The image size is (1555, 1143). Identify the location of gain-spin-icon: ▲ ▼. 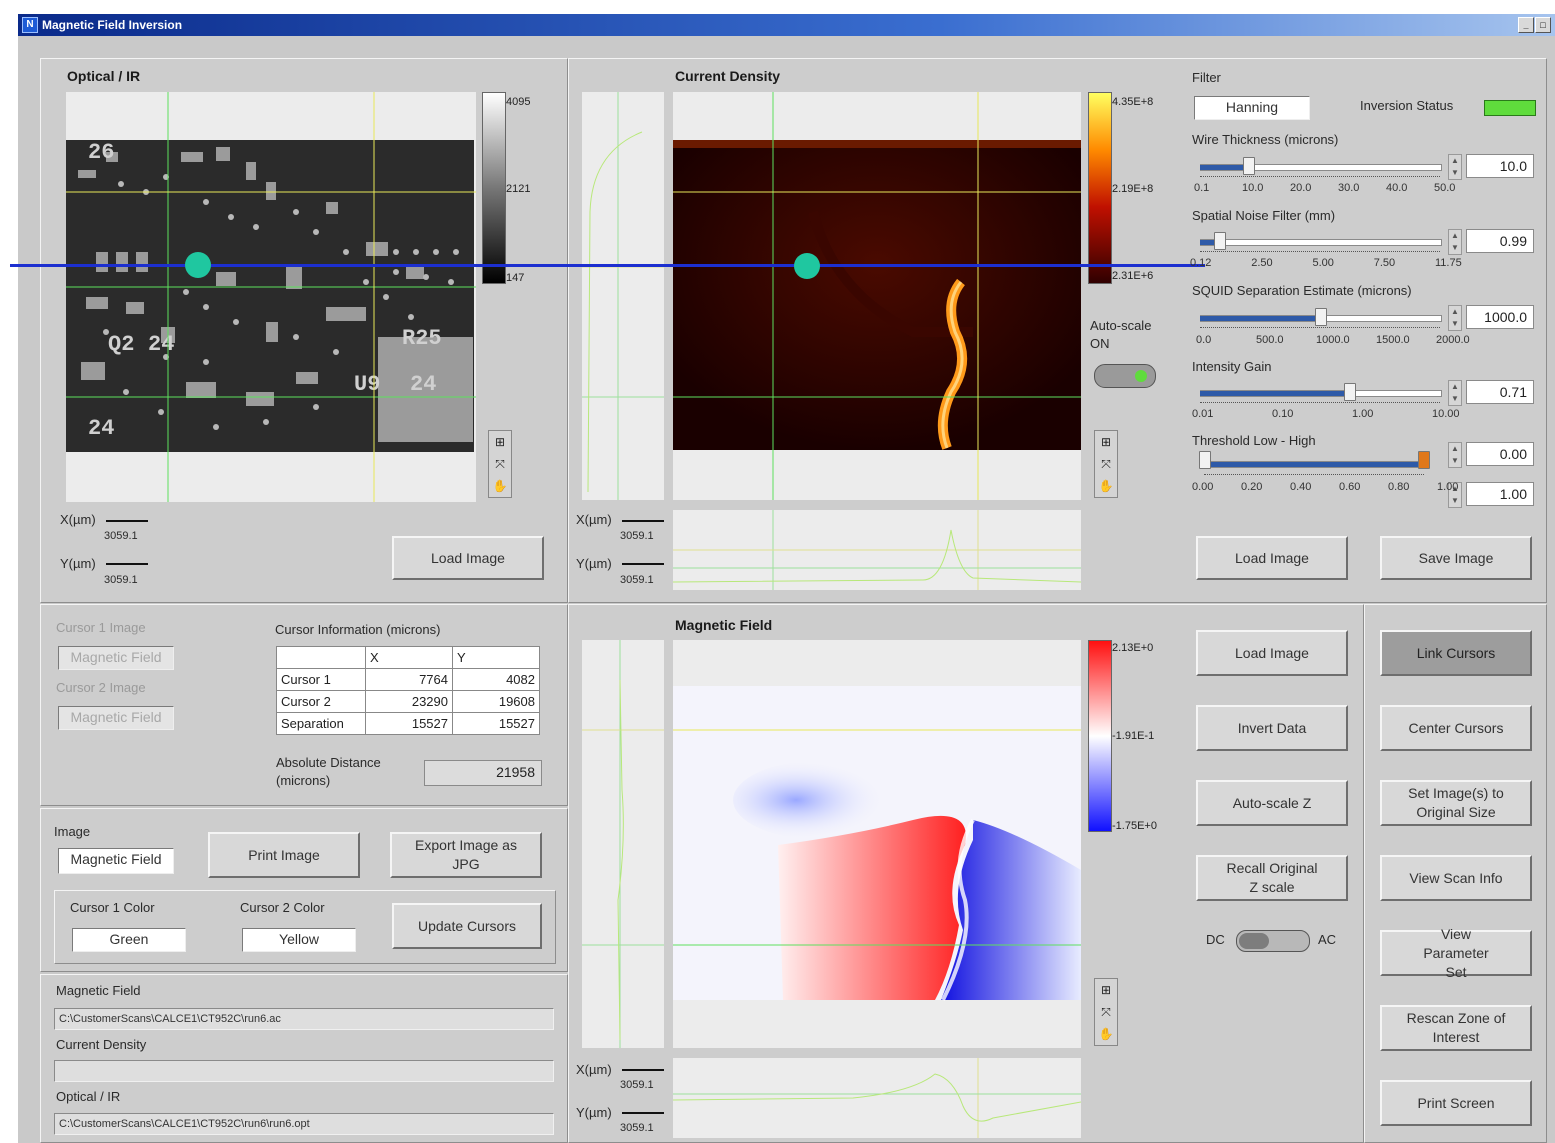
(1455, 393).